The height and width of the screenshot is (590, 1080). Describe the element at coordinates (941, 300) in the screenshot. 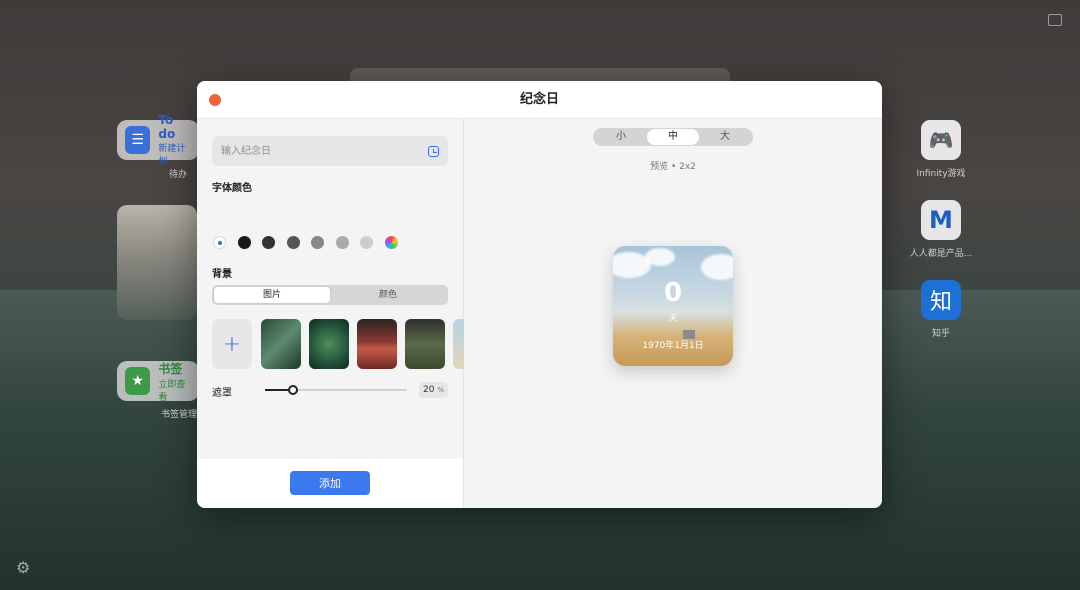

I see `zhihu-app: 知` at that location.